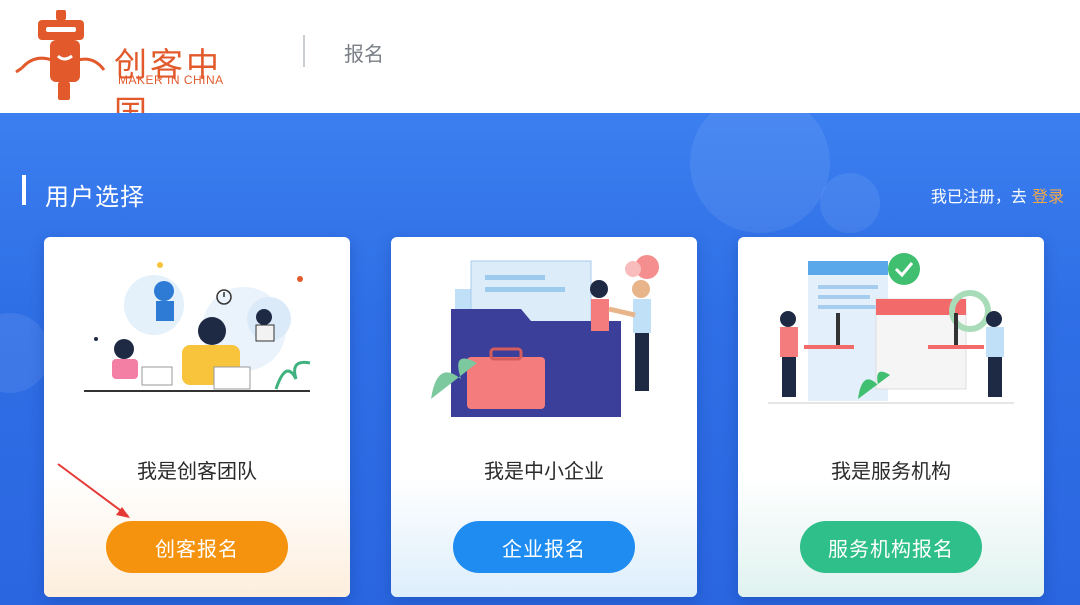 The width and height of the screenshot is (1080, 605). What do you see at coordinates (544, 471) in the screenshot?
I see `card-label: 我是中小企业` at bounding box center [544, 471].